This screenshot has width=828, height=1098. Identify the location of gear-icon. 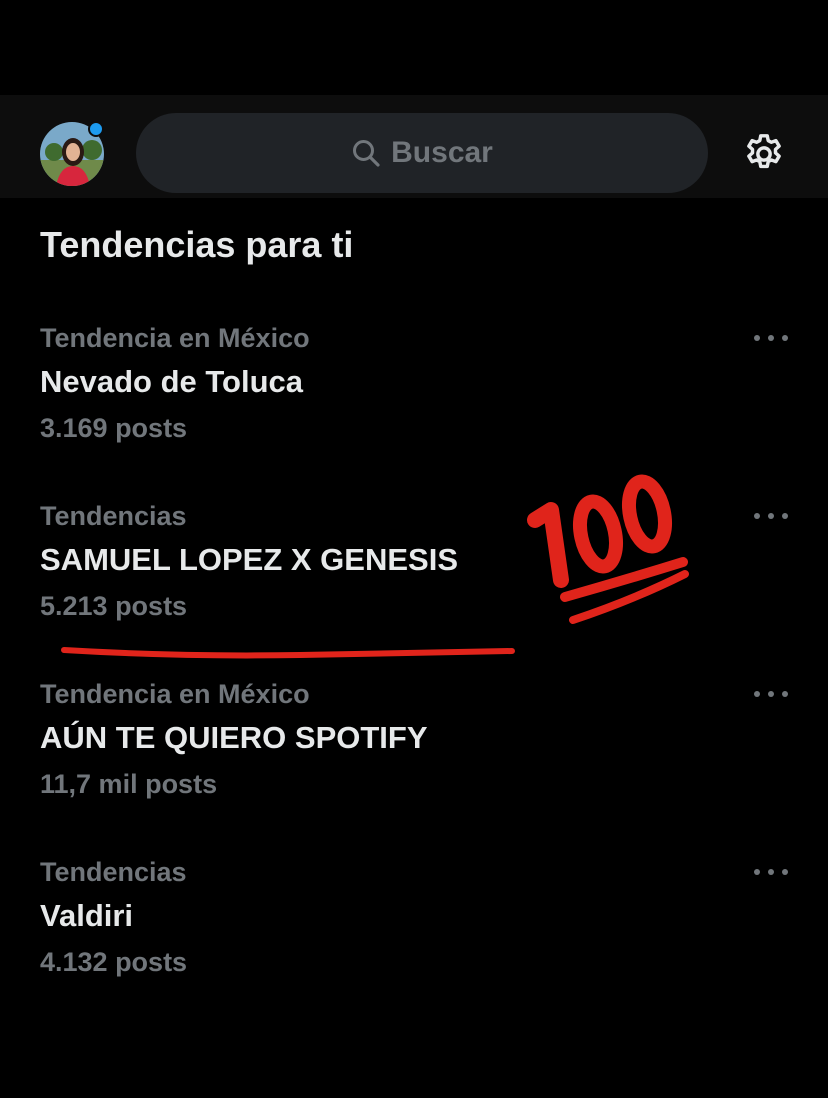
(764, 154).